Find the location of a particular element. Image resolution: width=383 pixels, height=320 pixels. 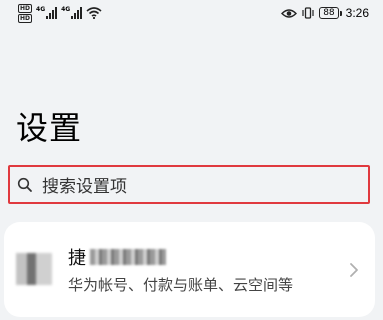

account-name-text: 捷 is located at coordinates (77, 258).